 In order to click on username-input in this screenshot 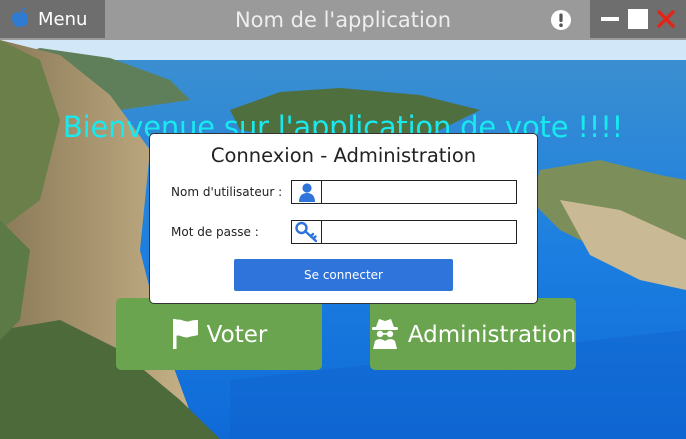, I will do `click(419, 192)`.